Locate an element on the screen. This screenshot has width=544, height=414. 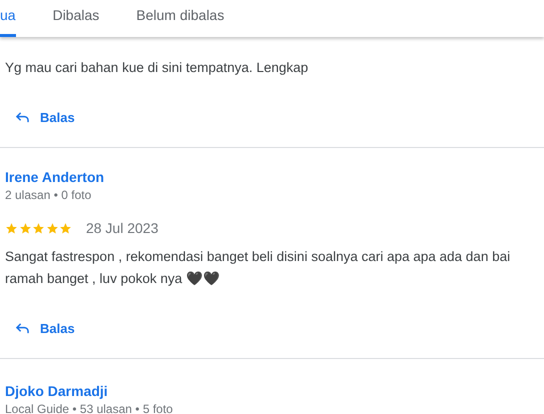
tab: Dibalas is located at coordinates (76, 18).